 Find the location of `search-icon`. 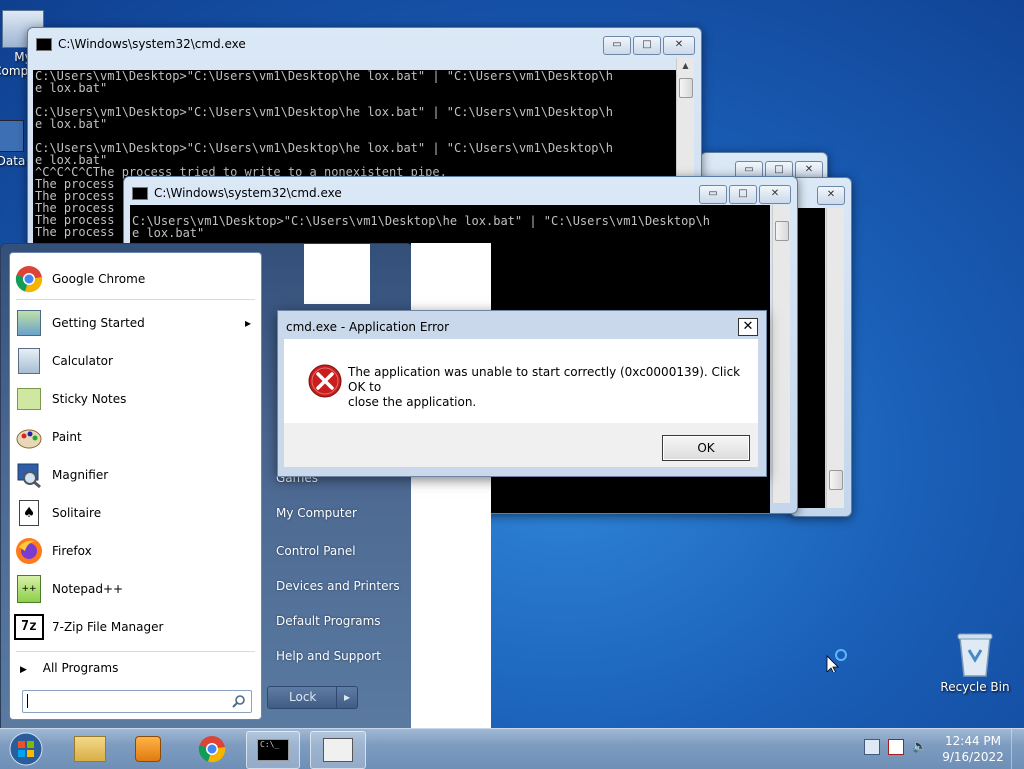

search-icon is located at coordinates (239, 701).